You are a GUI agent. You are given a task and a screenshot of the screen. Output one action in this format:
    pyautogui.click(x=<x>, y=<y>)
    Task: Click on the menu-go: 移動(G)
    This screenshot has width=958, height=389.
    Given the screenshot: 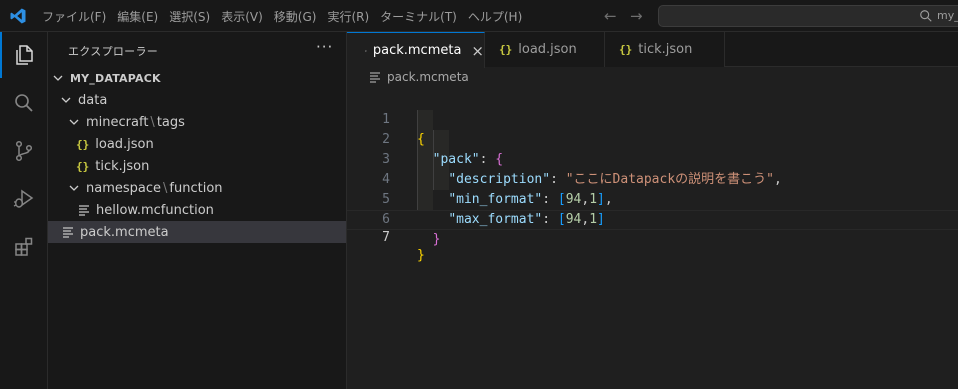 What is the action you would take?
    pyautogui.click(x=299, y=16)
    